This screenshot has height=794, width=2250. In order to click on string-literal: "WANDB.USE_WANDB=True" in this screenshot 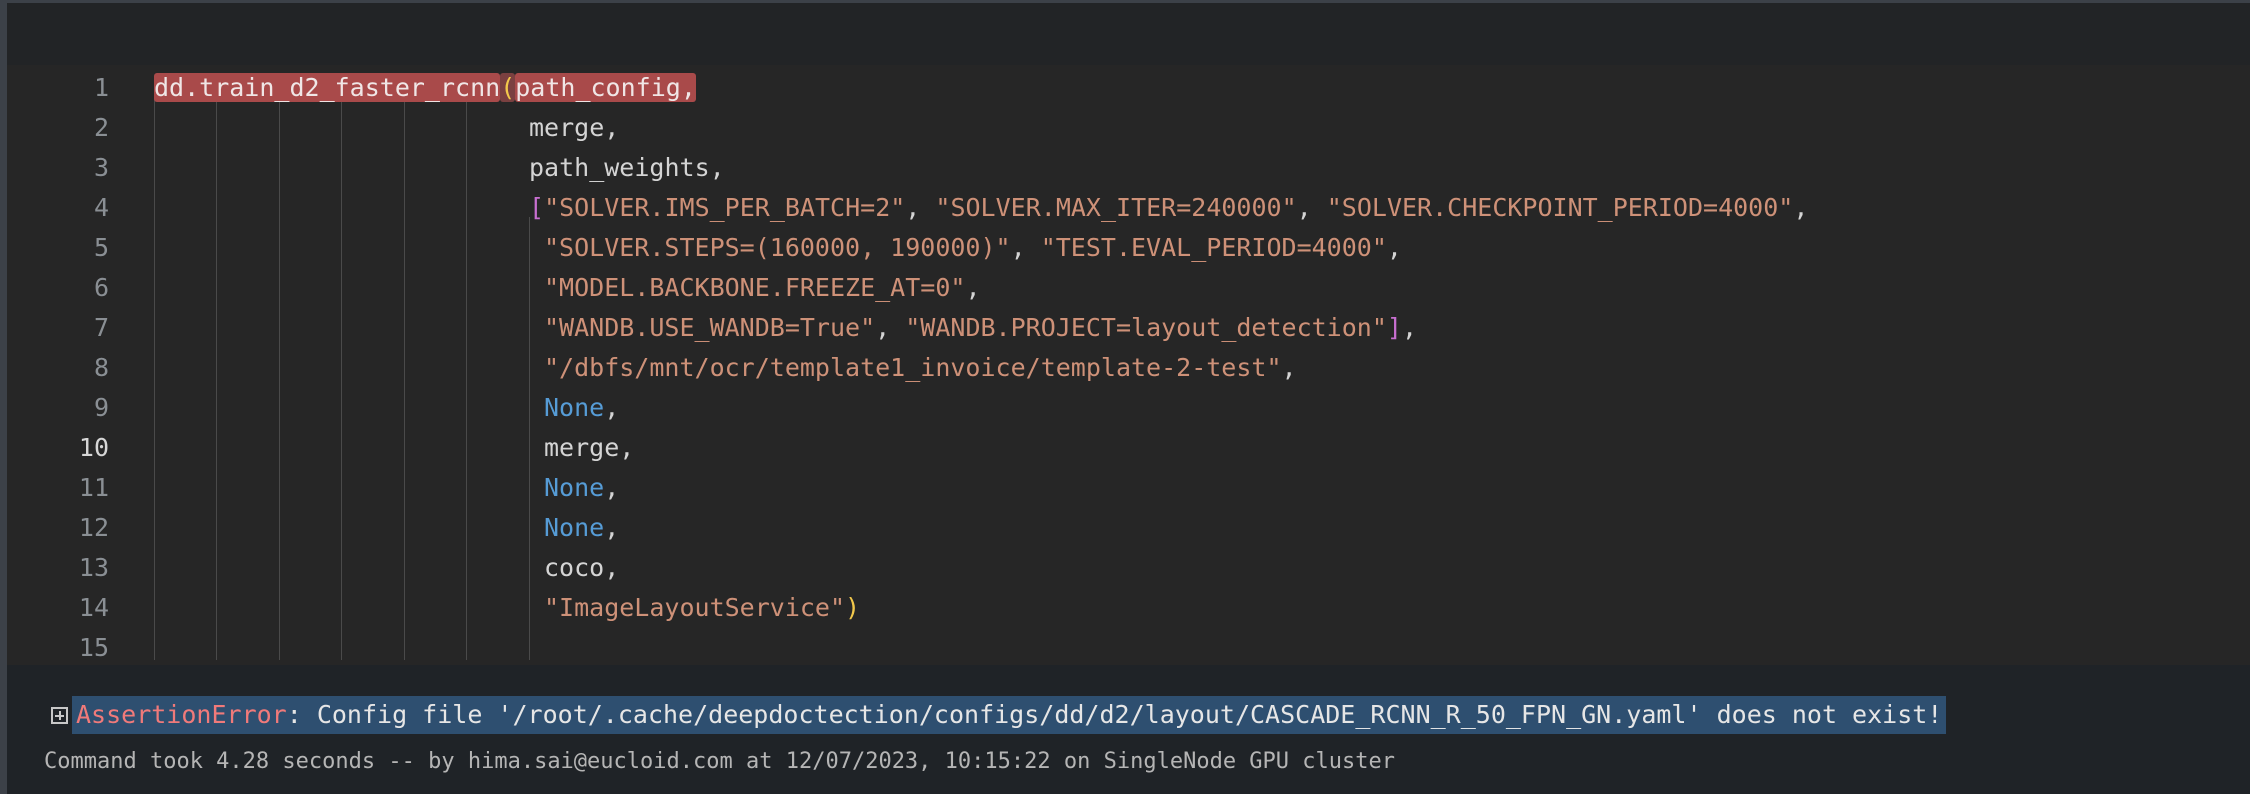, I will do `click(710, 327)`.